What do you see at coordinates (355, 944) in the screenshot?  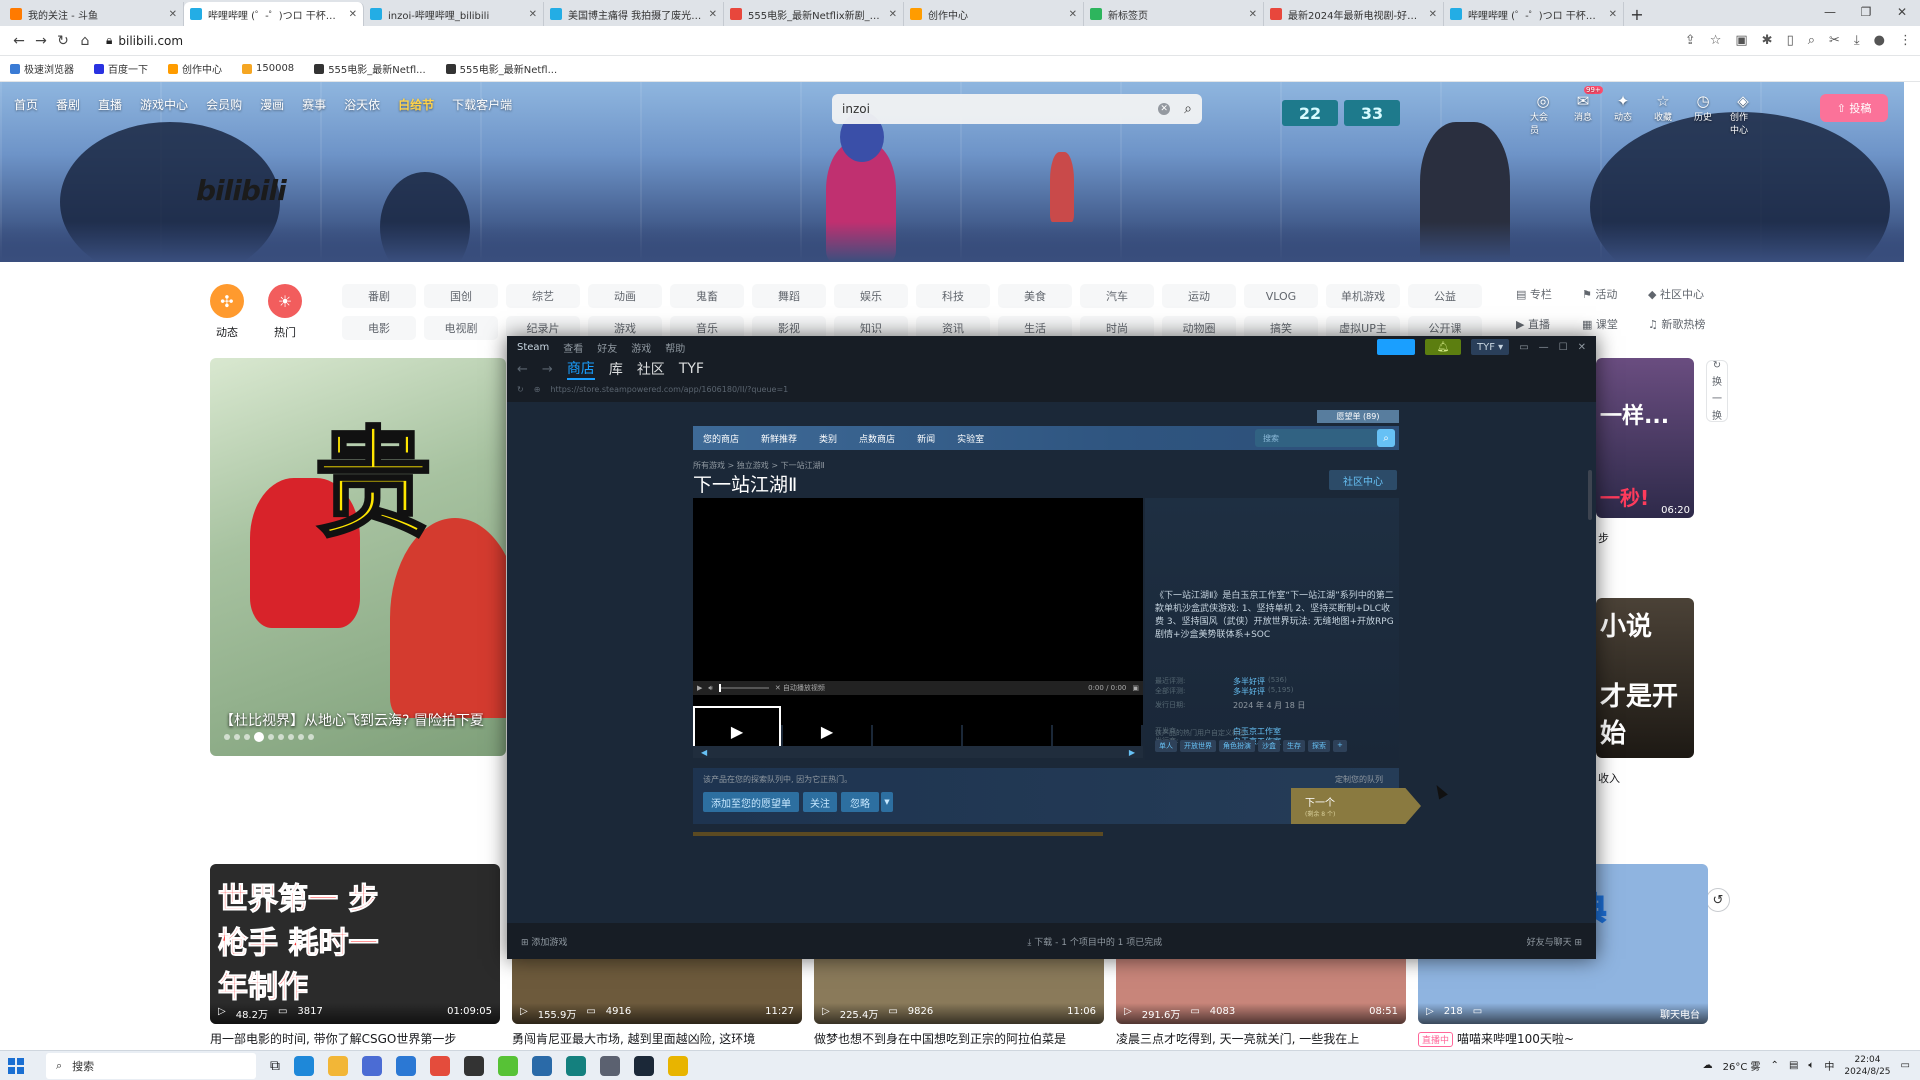 I see `video-thumbnail: 世界第一 步枪手 耗时一年制作 ▷ 48.2万 ▭ 3817 01:09:05` at bounding box center [355, 944].